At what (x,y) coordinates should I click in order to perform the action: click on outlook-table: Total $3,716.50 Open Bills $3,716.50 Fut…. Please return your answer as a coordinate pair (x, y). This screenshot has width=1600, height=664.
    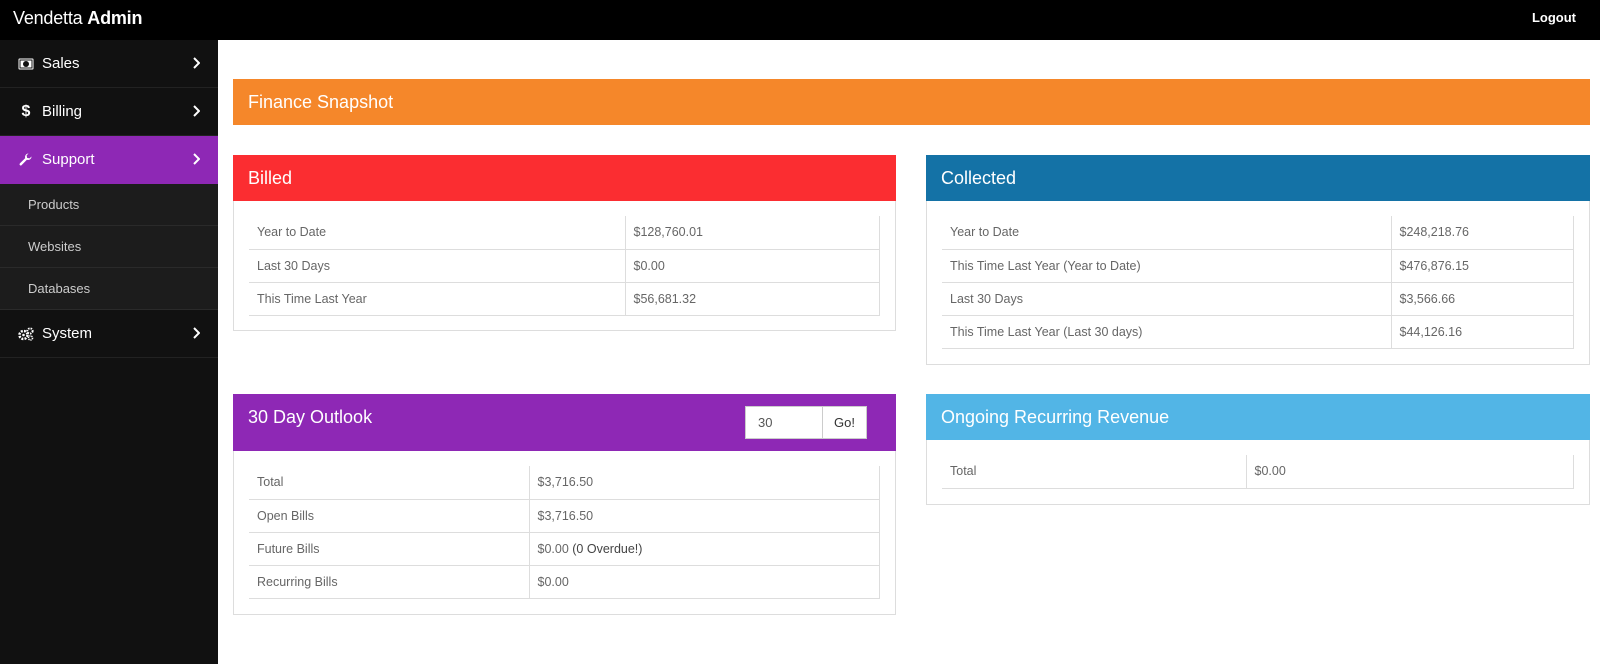
    Looking at the image, I should click on (564, 532).